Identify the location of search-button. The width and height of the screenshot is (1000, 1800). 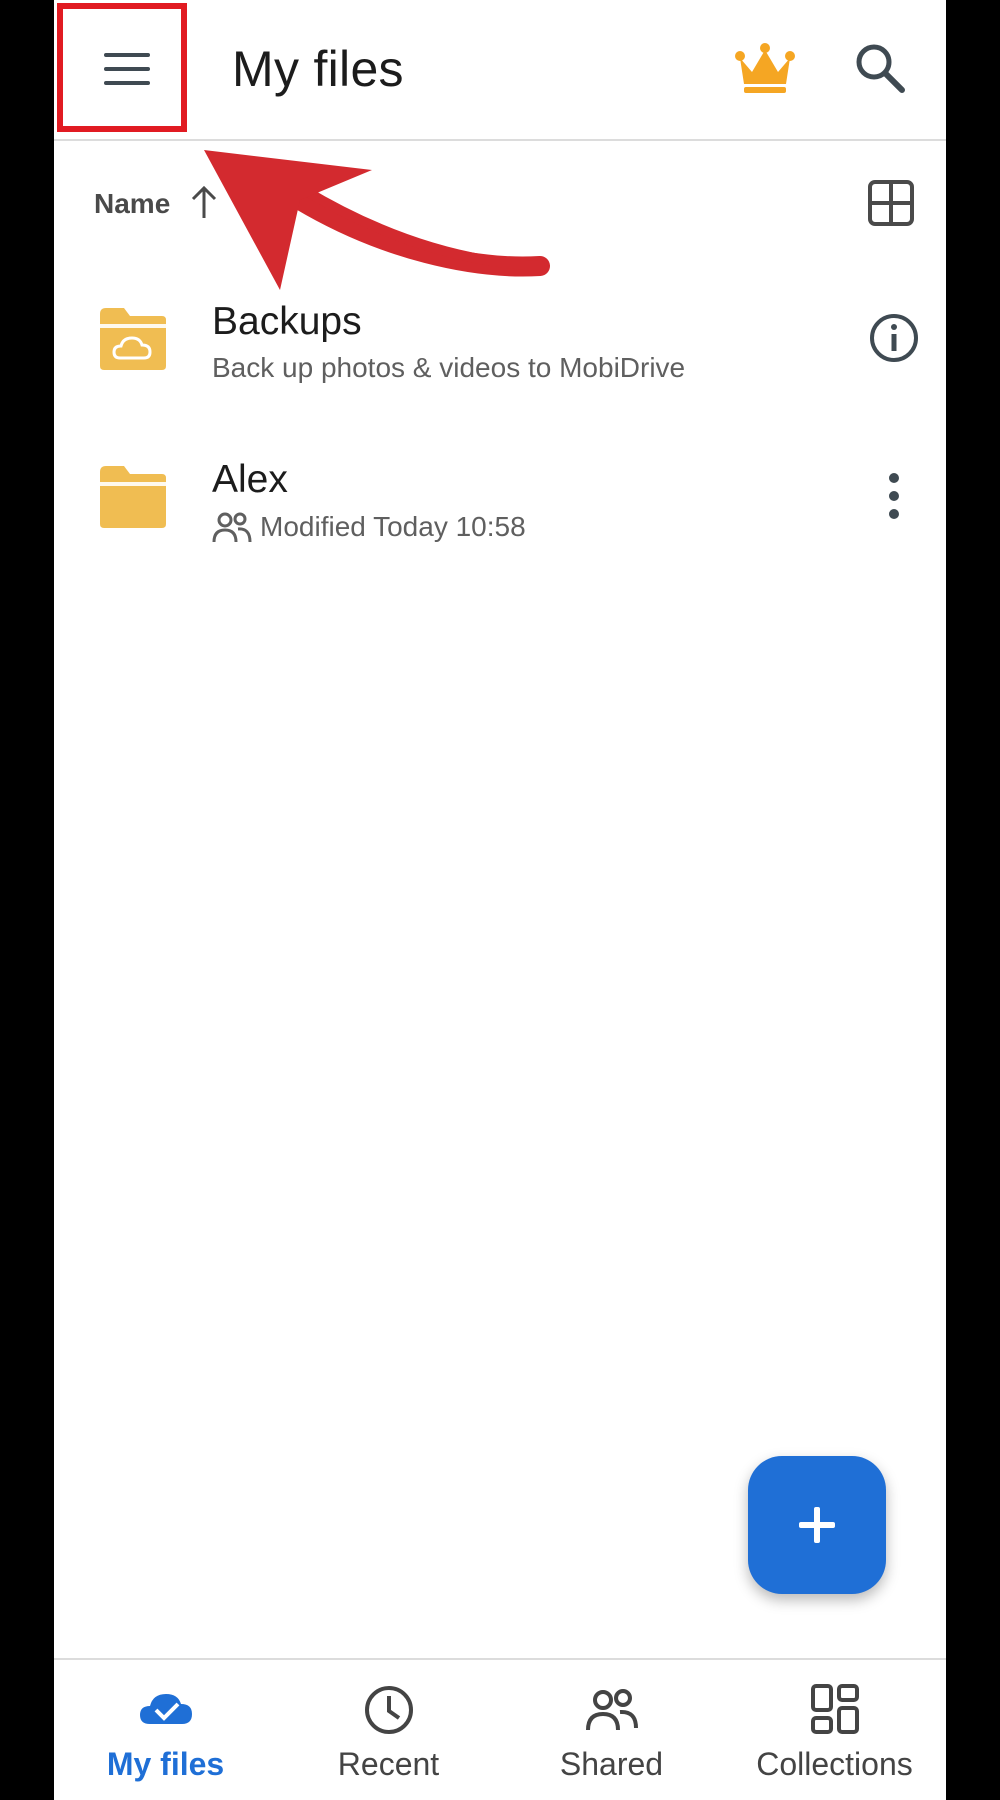
(880, 68).